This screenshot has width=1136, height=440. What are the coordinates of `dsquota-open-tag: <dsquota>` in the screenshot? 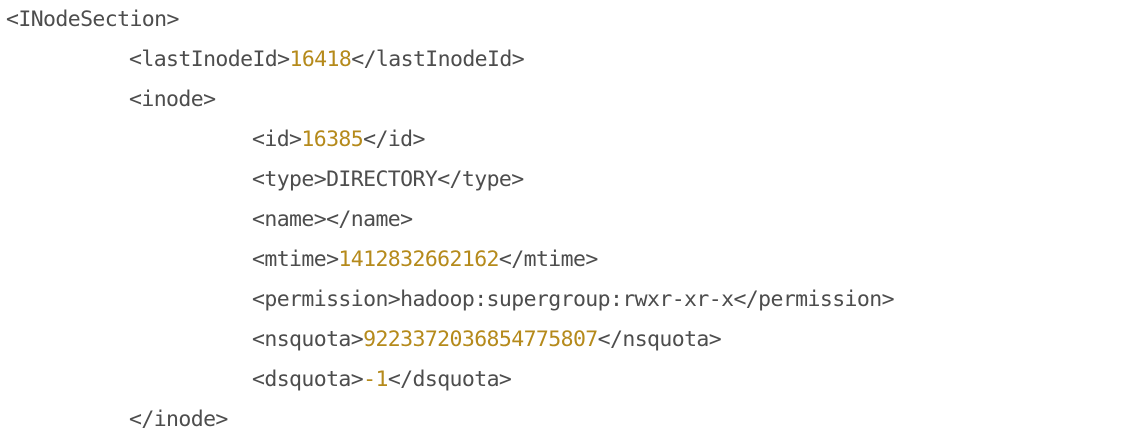 It's located at (308, 379).